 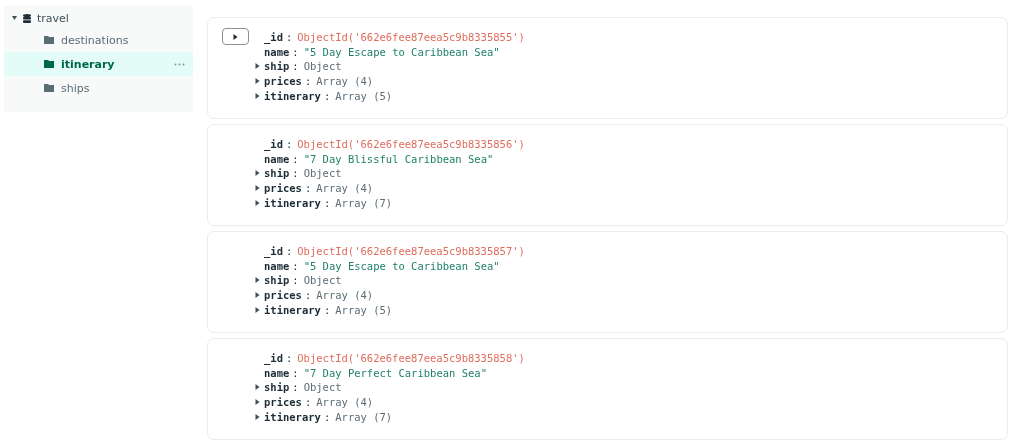 What do you see at coordinates (395, 372) in the screenshot?
I see `field-value: "7 Day Perfect Caribbean Sea"` at bounding box center [395, 372].